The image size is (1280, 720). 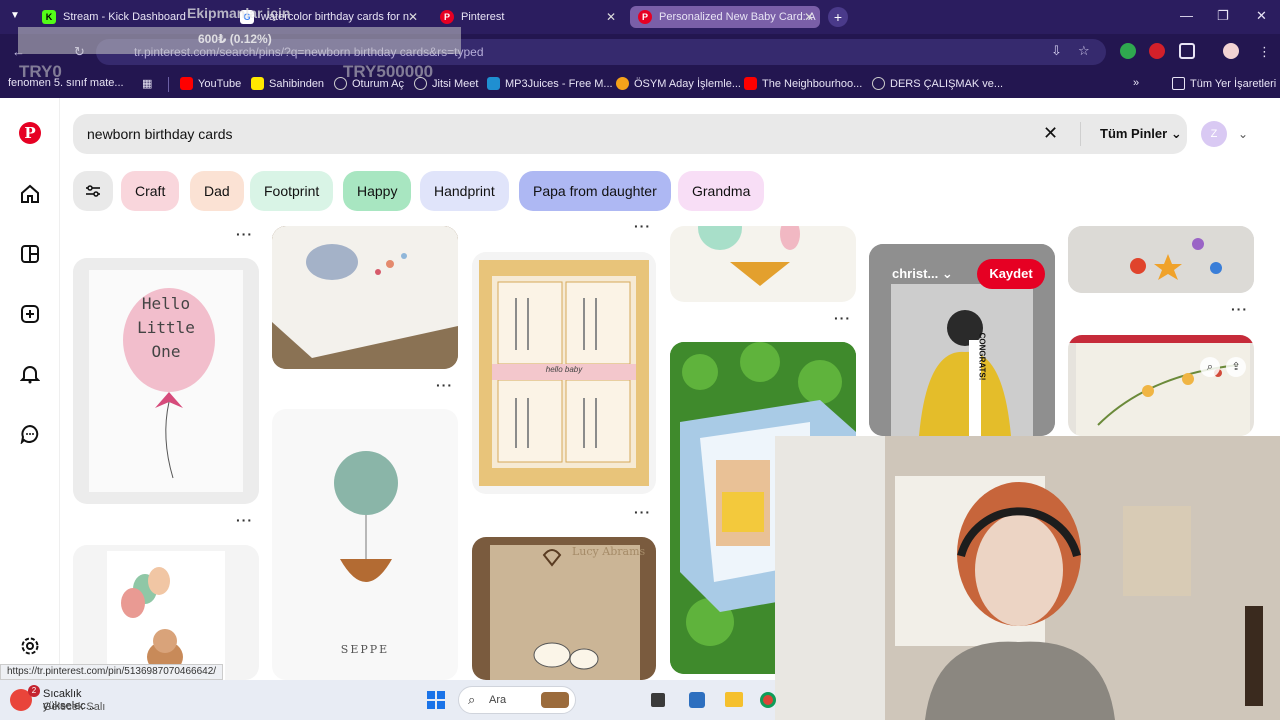 I want to click on bookmark-item: YouTube, so click(x=210, y=83).